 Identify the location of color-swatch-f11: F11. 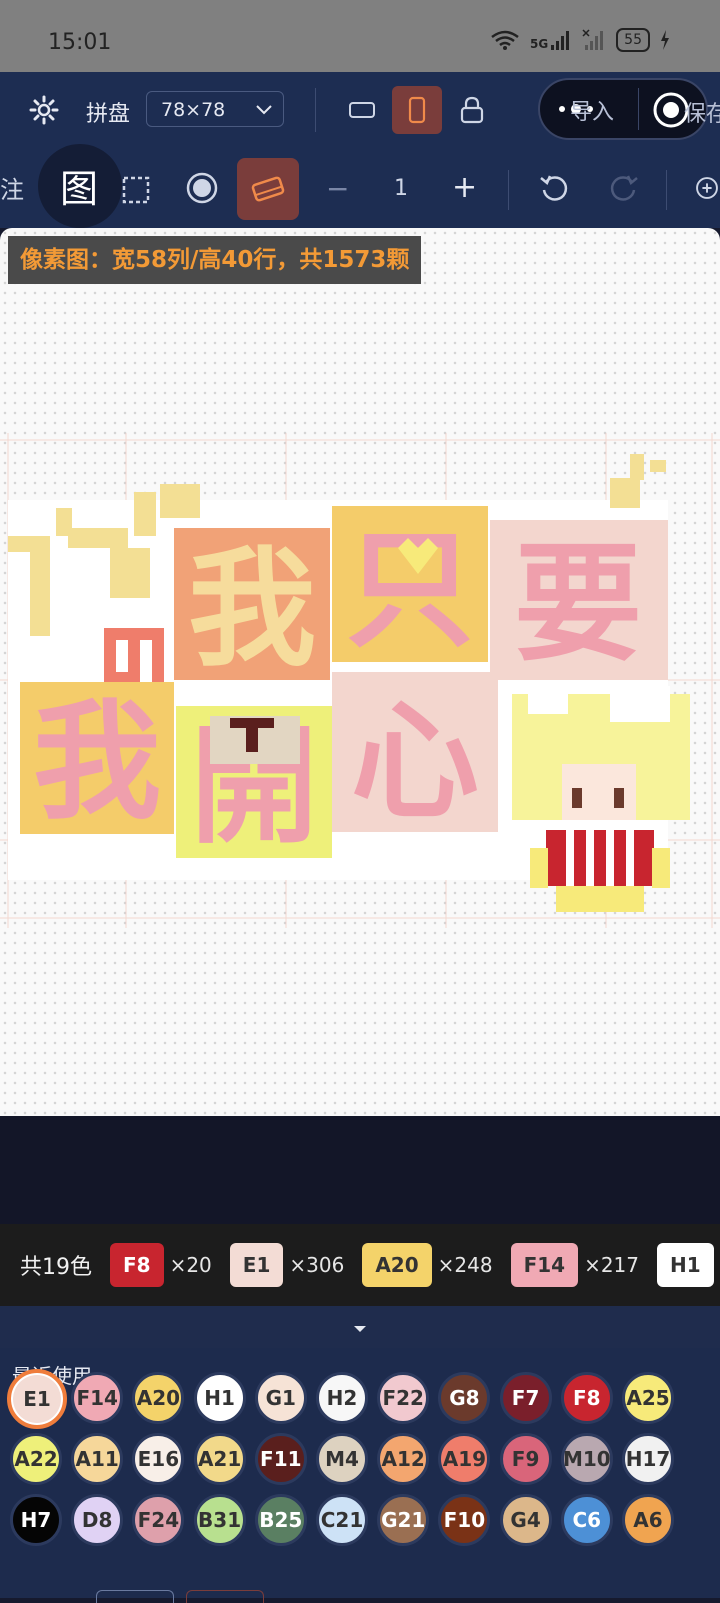
(281, 1459).